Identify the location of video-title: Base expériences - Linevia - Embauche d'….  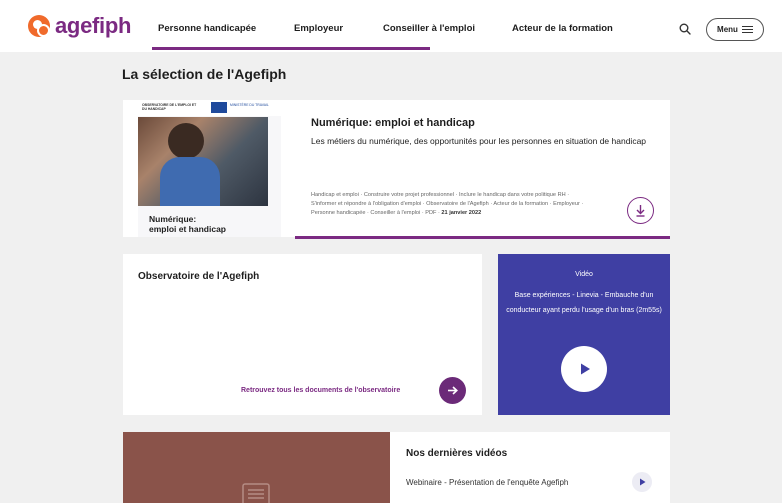
(584, 303).